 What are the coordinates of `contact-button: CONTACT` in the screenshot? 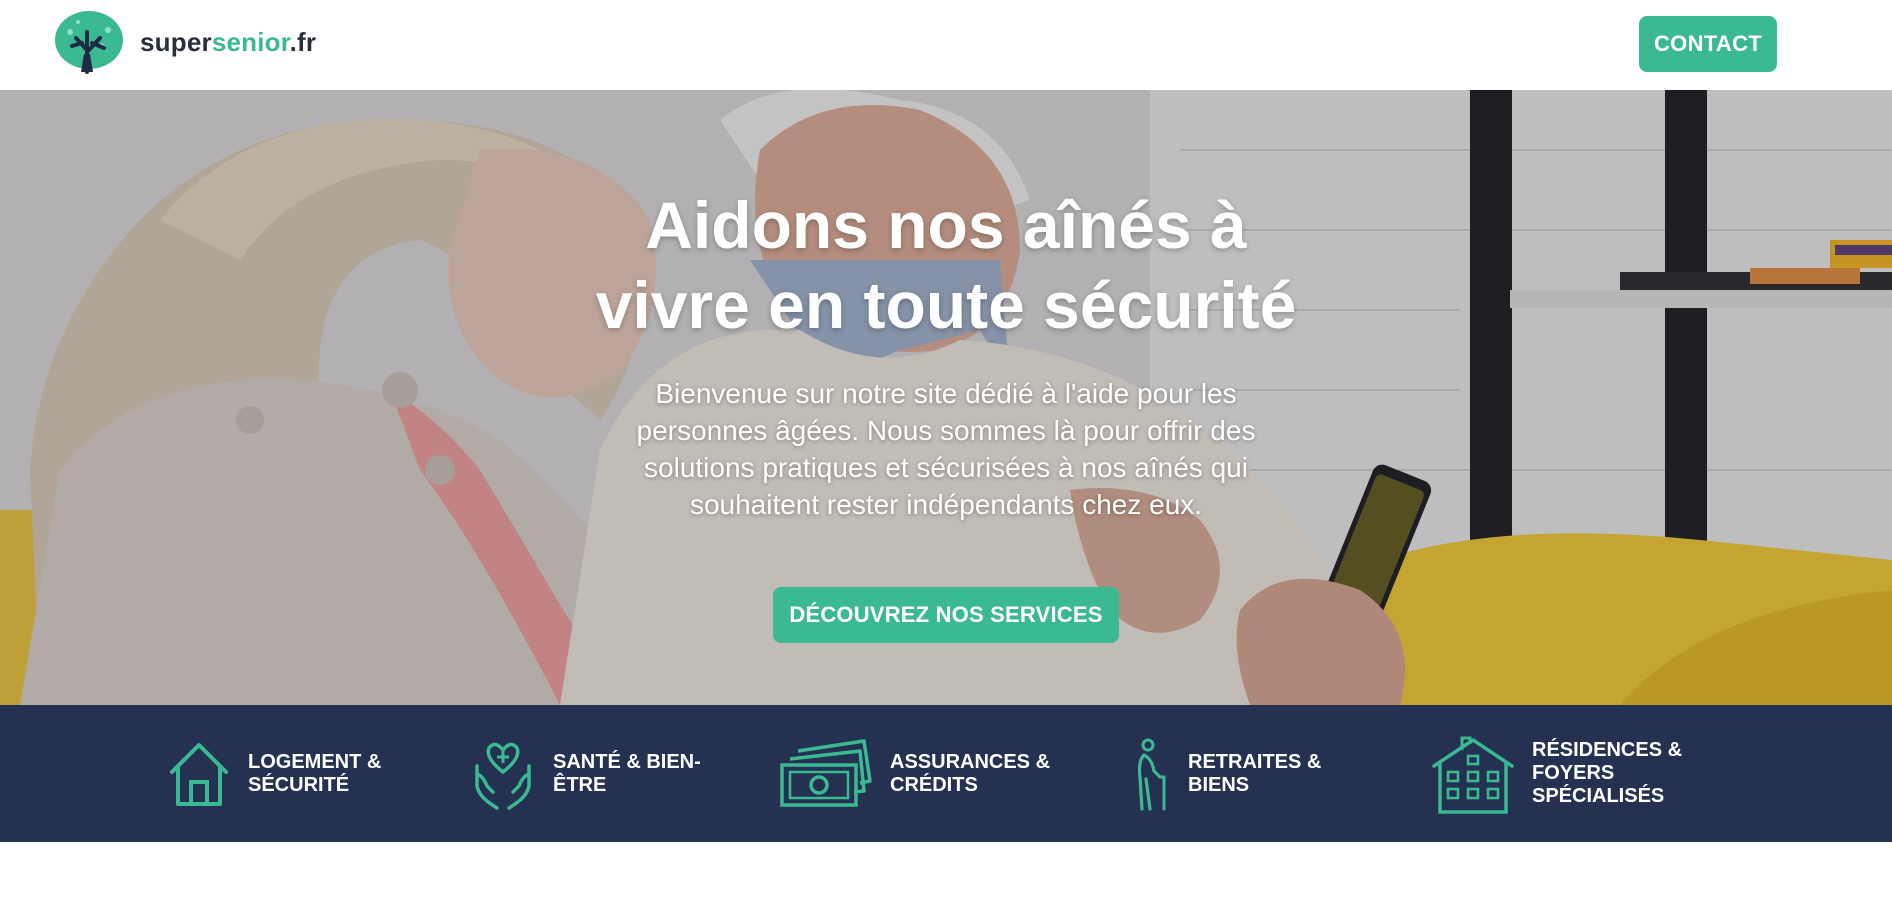 It's located at (1708, 44).